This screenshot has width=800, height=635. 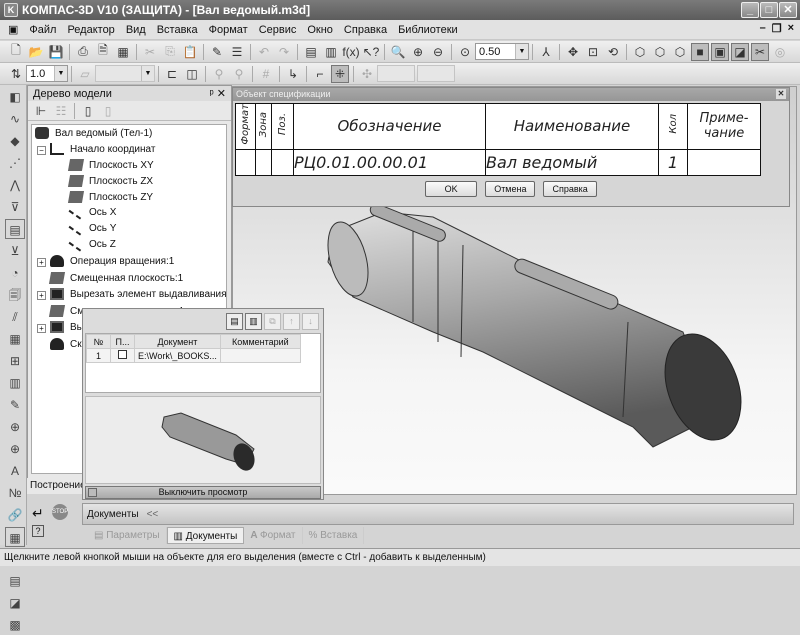 What do you see at coordinates (720, 51) in the screenshot?
I see `shaded-edges-icon: ▣` at bounding box center [720, 51].